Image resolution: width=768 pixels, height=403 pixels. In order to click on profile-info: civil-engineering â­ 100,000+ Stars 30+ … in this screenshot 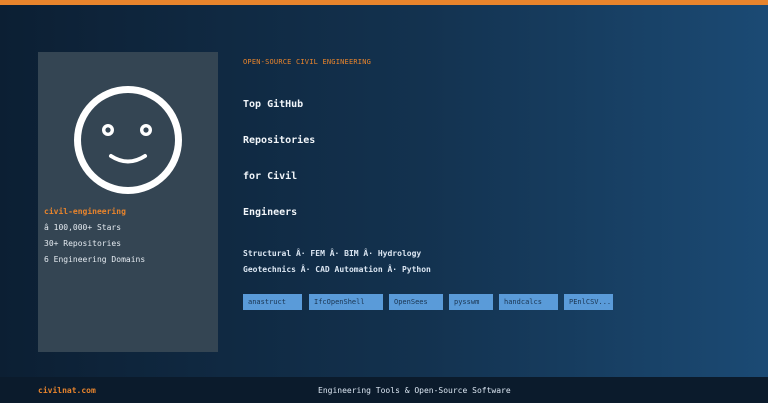, I will do `click(129, 236)`.